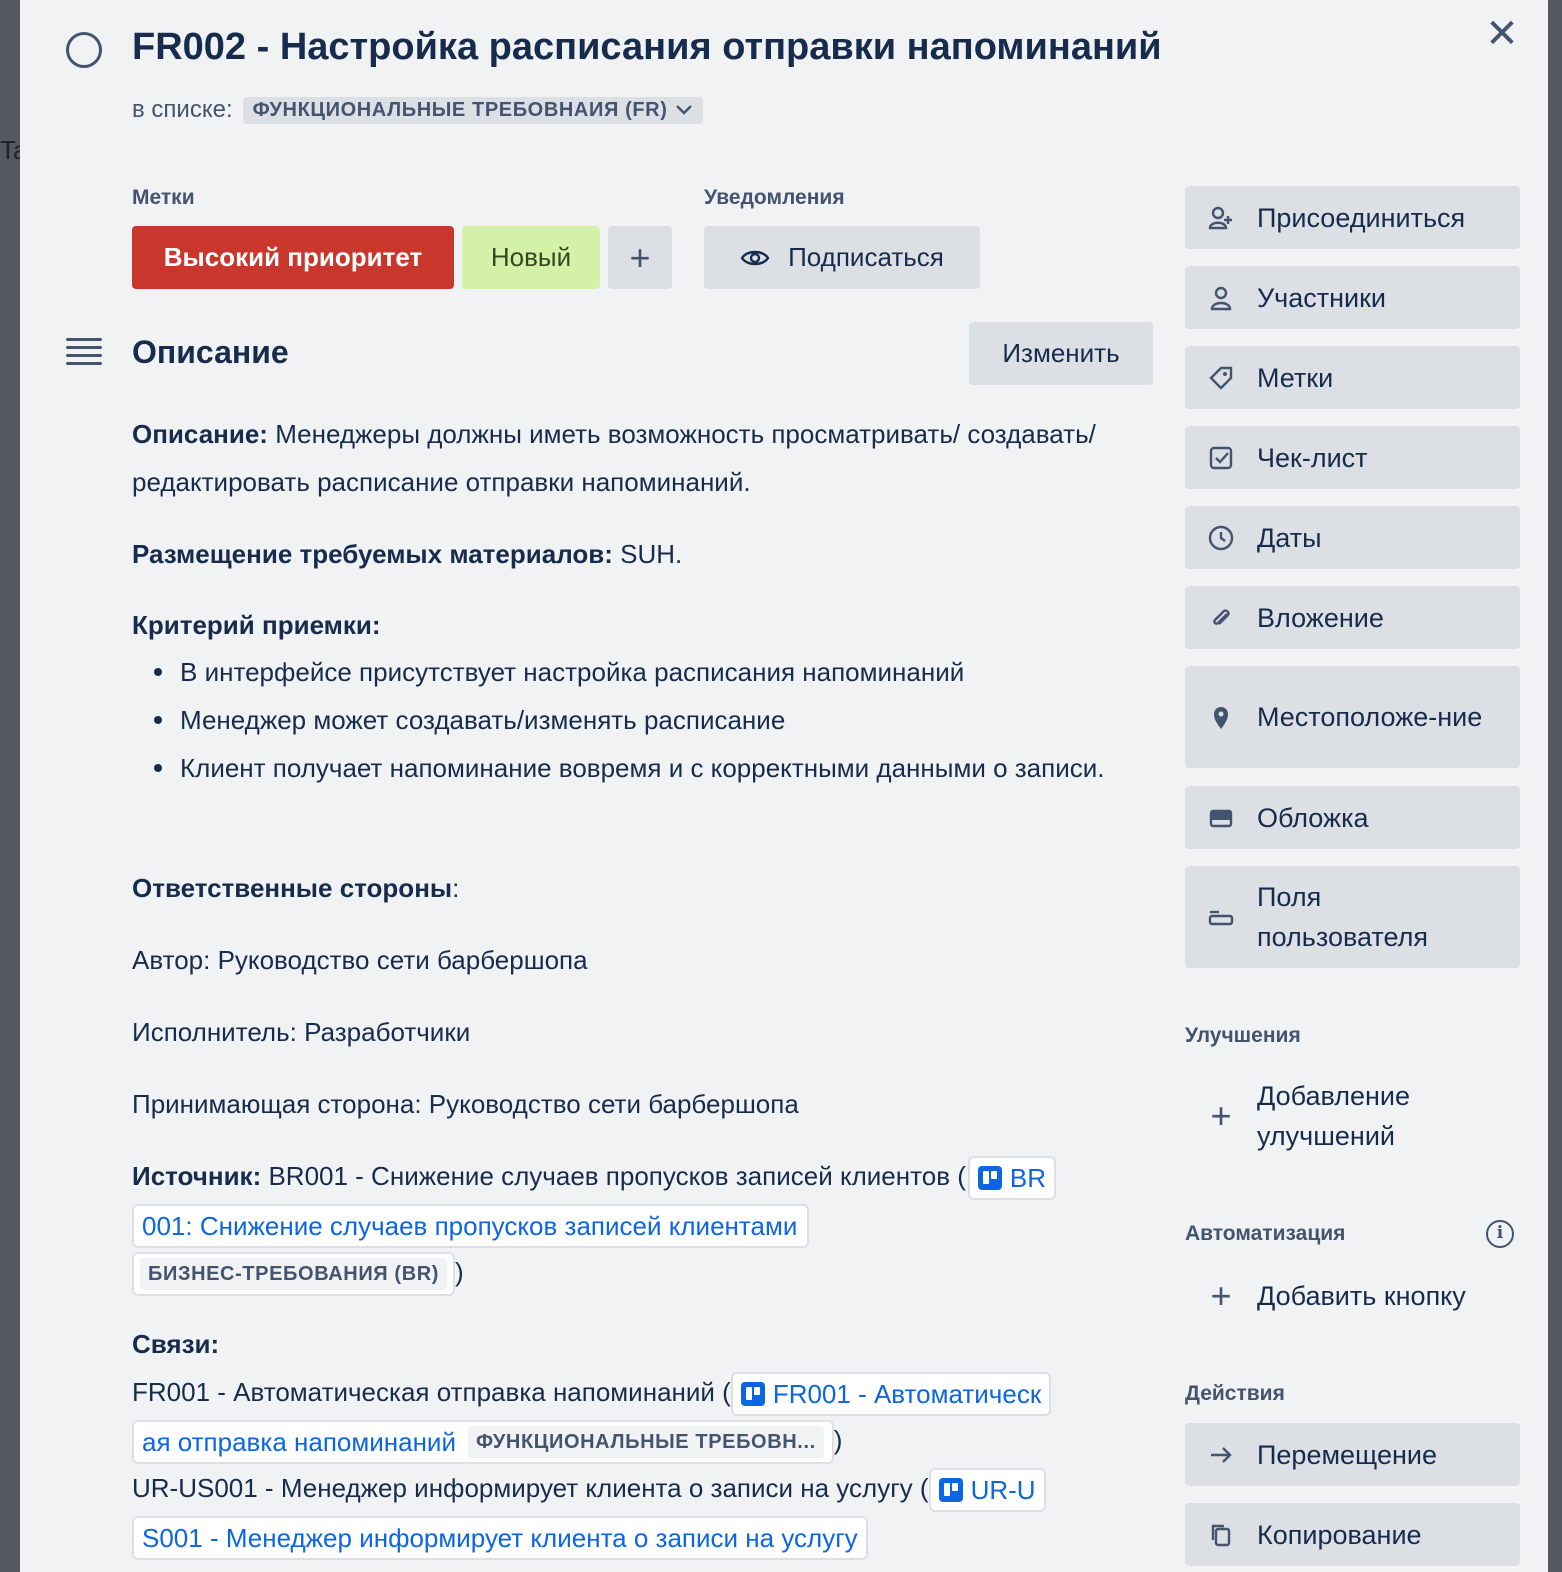  What do you see at coordinates (1500, 1234) in the screenshot?
I see `info-icon: i` at bounding box center [1500, 1234].